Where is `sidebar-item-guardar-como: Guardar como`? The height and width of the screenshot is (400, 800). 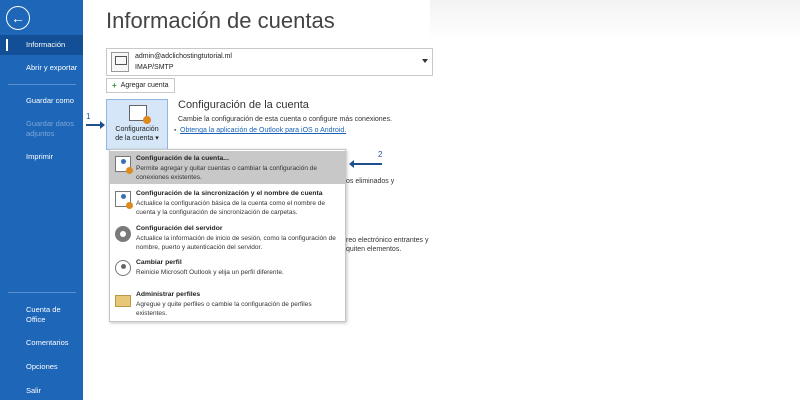
sidebar-item-guardar-como: Guardar como is located at coordinates (41, 101).